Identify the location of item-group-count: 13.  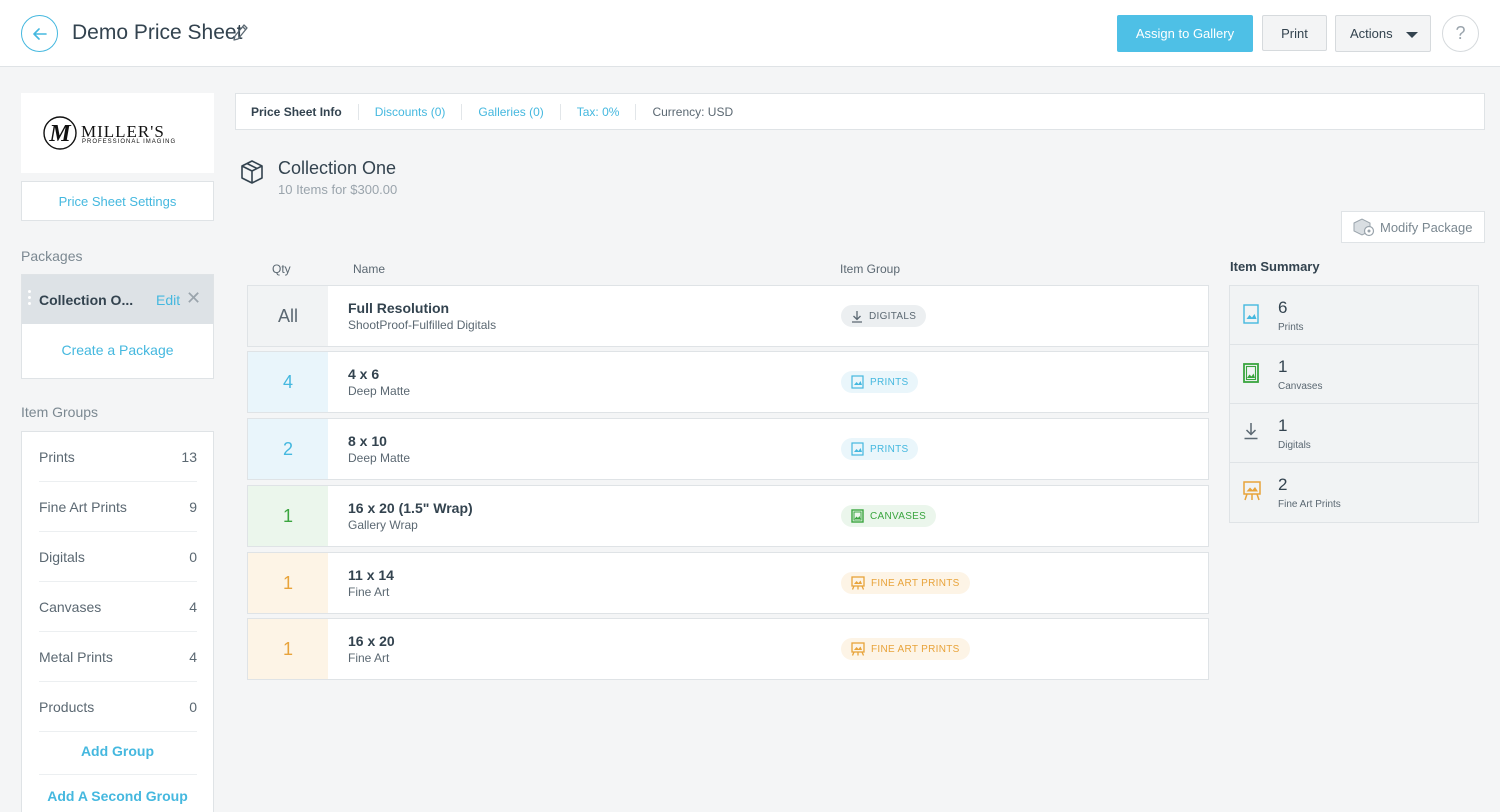
(189, 456).